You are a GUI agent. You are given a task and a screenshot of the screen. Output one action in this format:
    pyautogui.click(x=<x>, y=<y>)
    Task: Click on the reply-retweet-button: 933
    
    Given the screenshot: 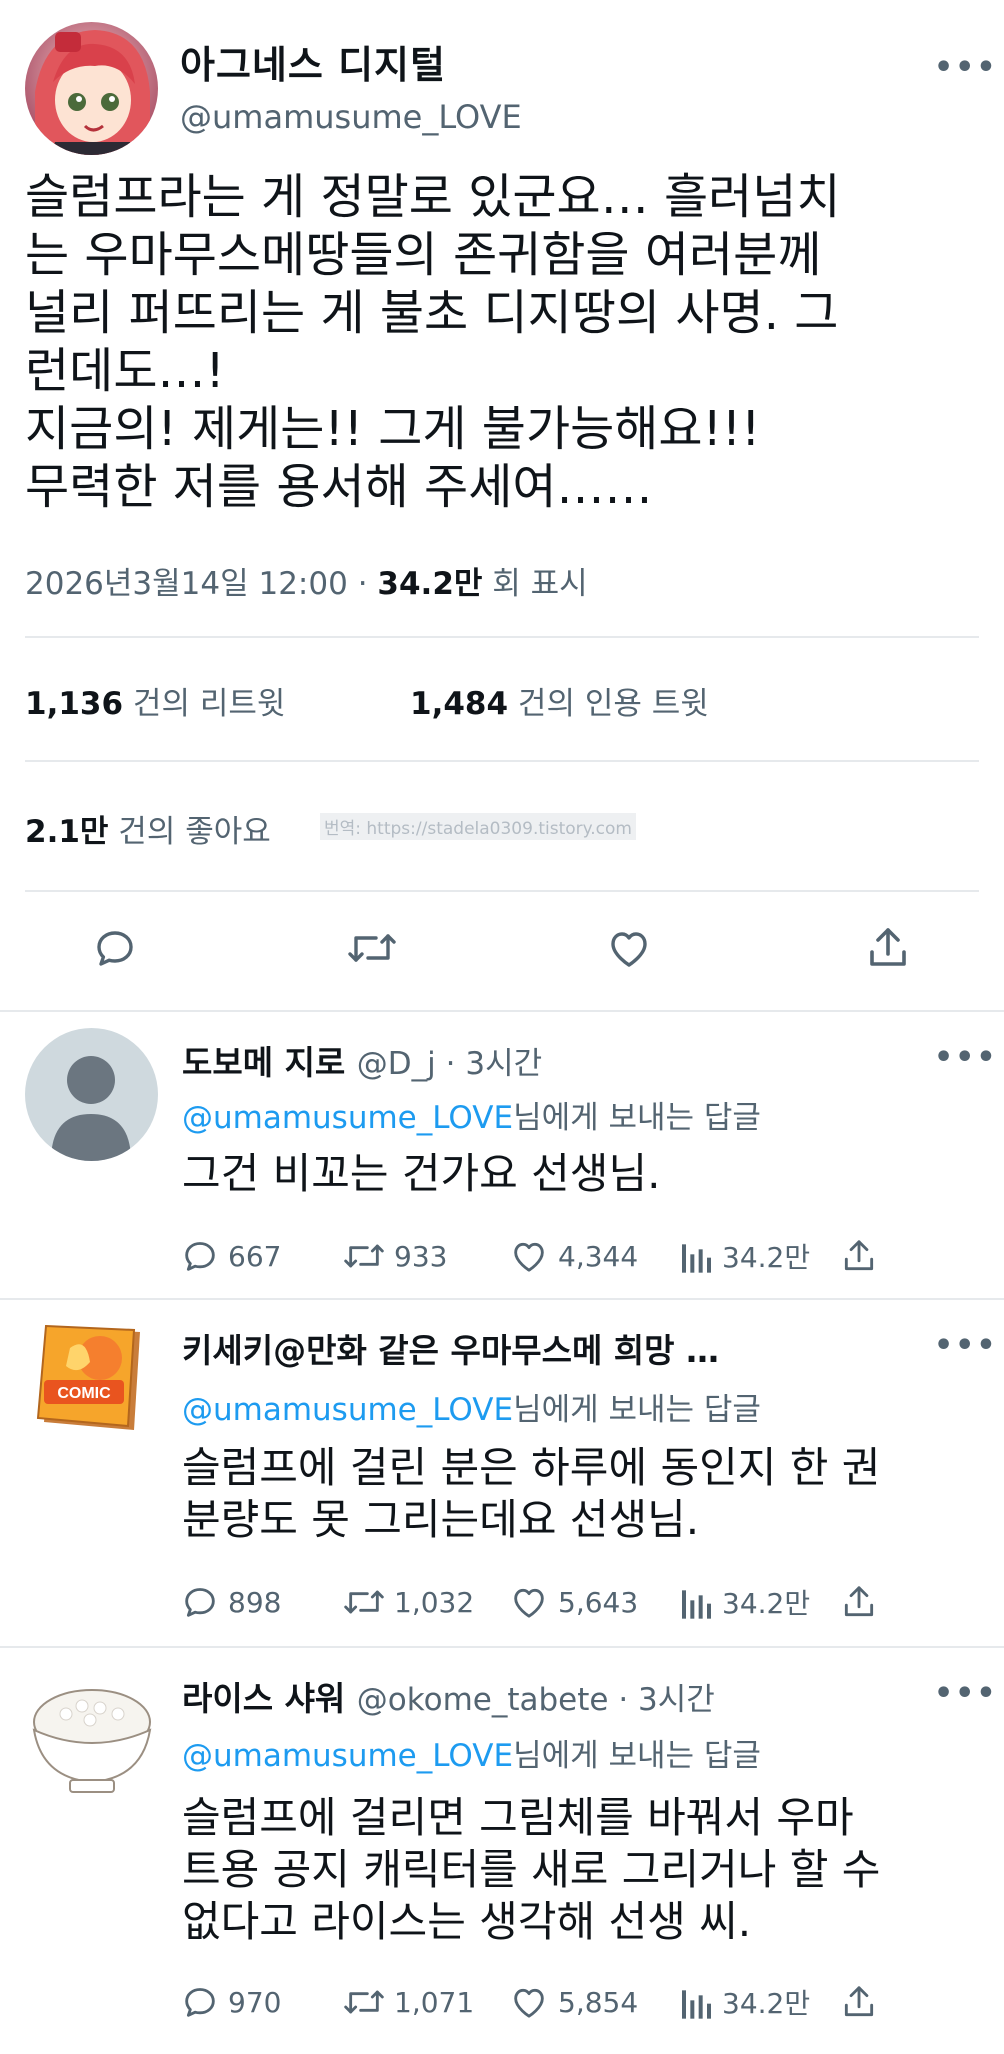 What is the action you would take?
    pyautogui.click(x=394, y=1256)
    